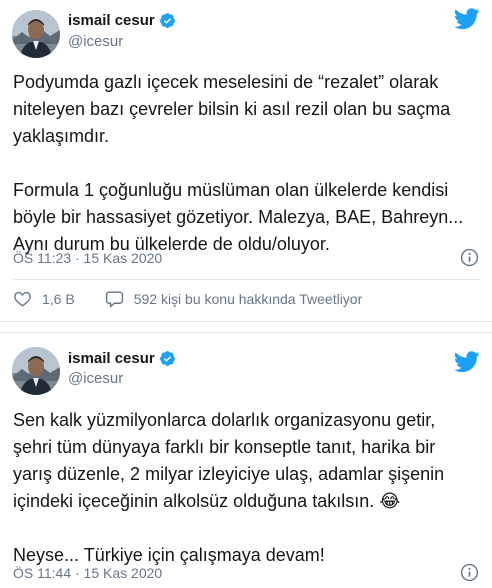  I want to click on speech-bubble-icon, so click(114, 299).